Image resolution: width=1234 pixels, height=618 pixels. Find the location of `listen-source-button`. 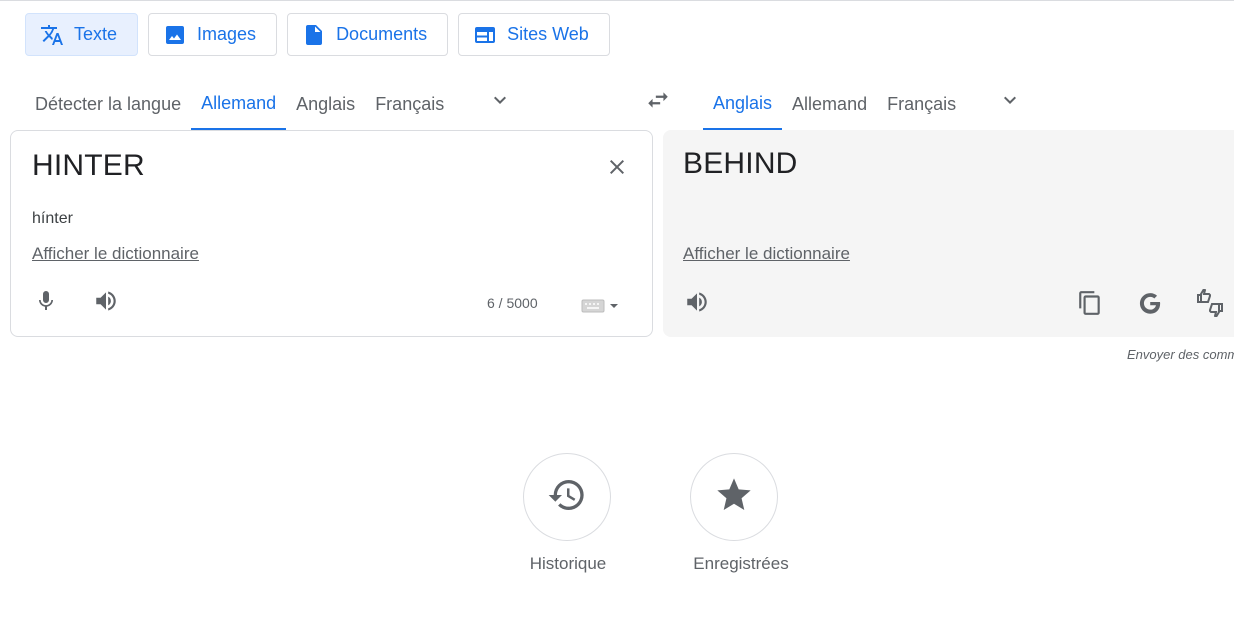

listen-source-button is located at coordinates (106, 301).